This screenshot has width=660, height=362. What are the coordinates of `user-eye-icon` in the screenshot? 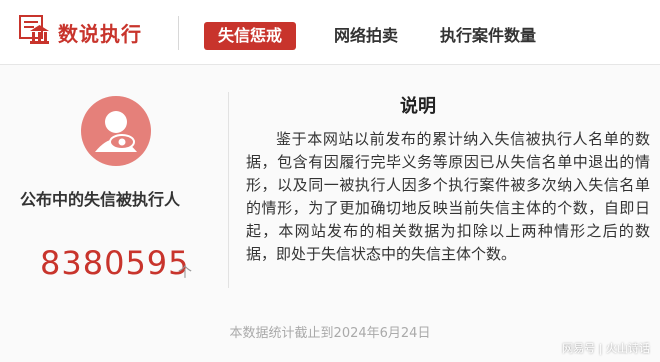 It's located at (116, 131).